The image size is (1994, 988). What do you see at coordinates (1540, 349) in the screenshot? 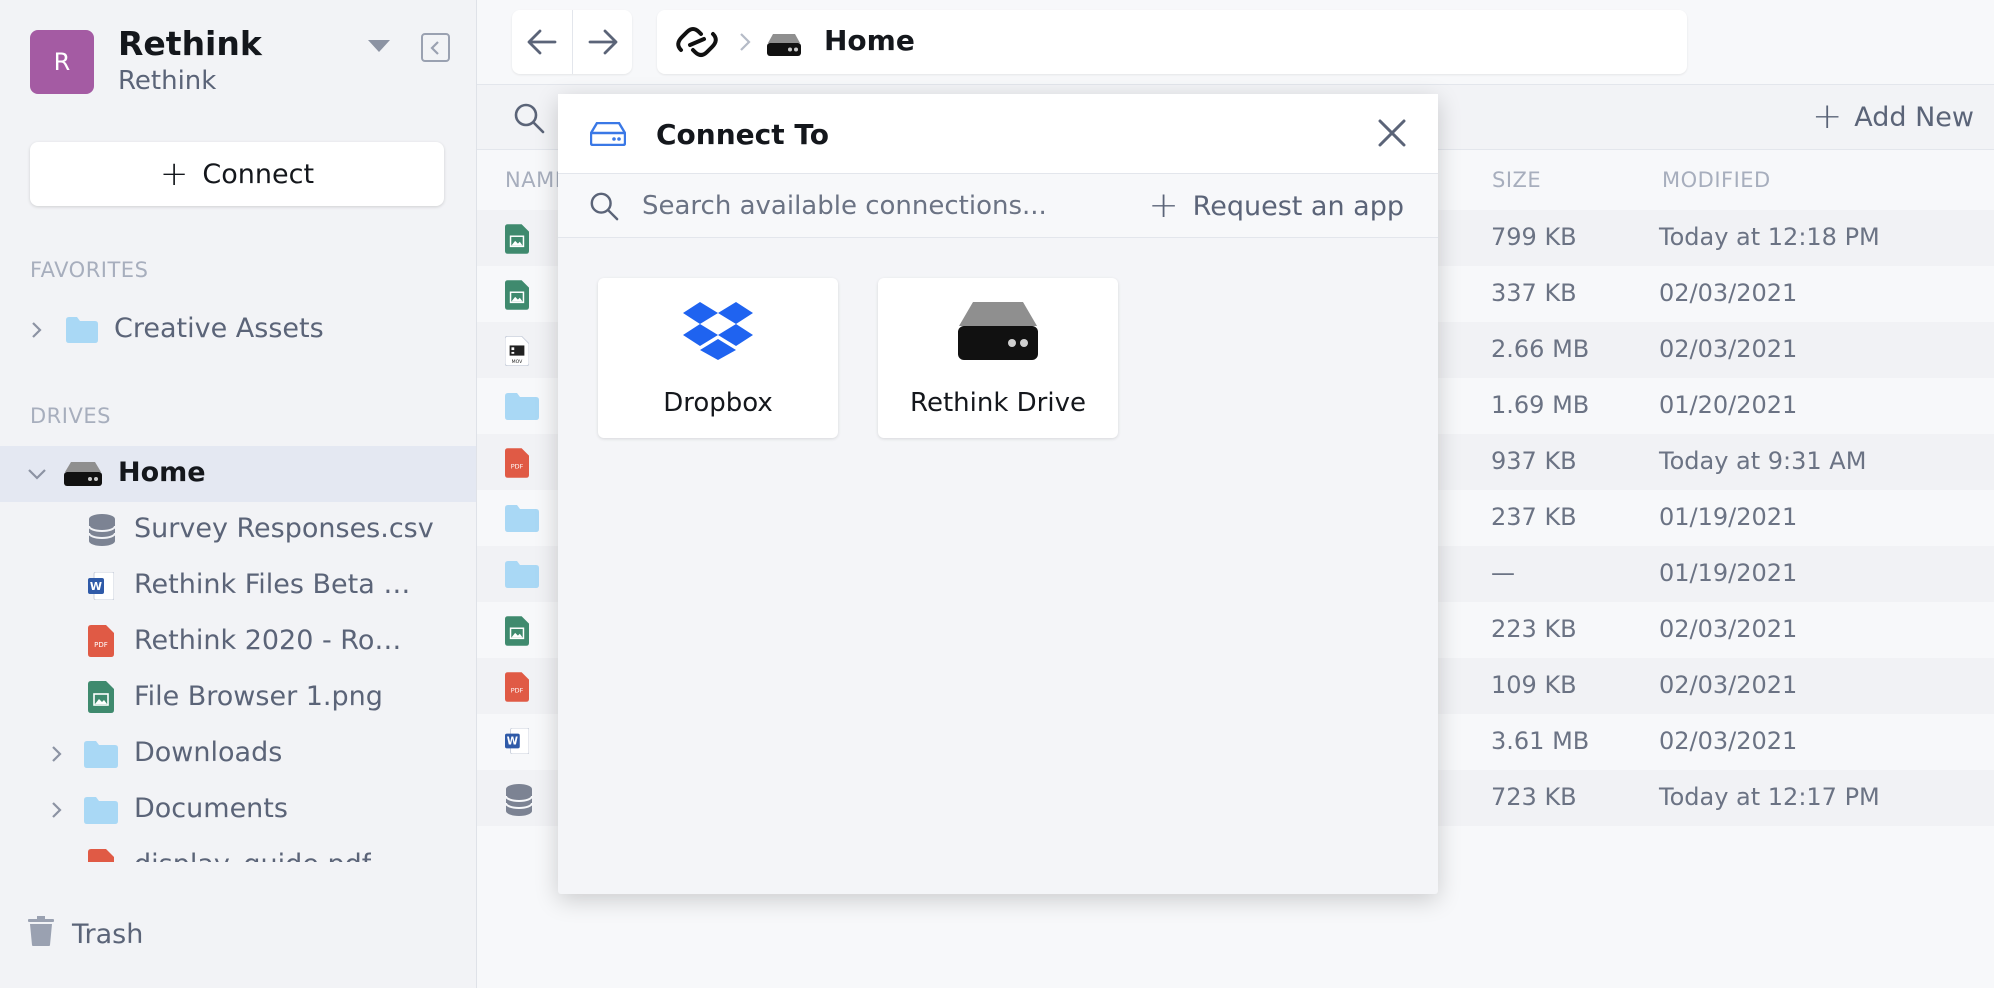
I see `file-size: 2.66 MB` at bounding box center [1540, 349].